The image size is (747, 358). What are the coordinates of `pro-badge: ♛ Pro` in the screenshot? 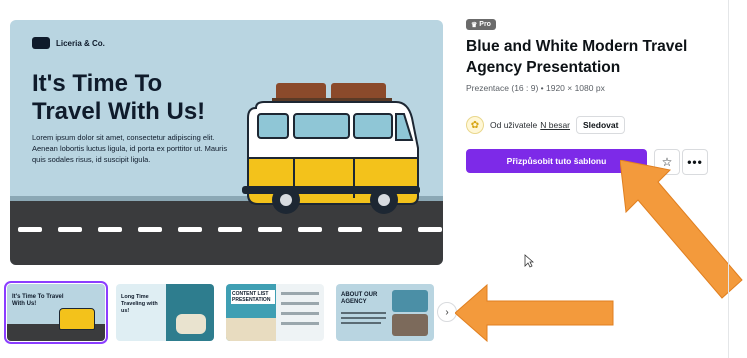 It's located at (481, 24).